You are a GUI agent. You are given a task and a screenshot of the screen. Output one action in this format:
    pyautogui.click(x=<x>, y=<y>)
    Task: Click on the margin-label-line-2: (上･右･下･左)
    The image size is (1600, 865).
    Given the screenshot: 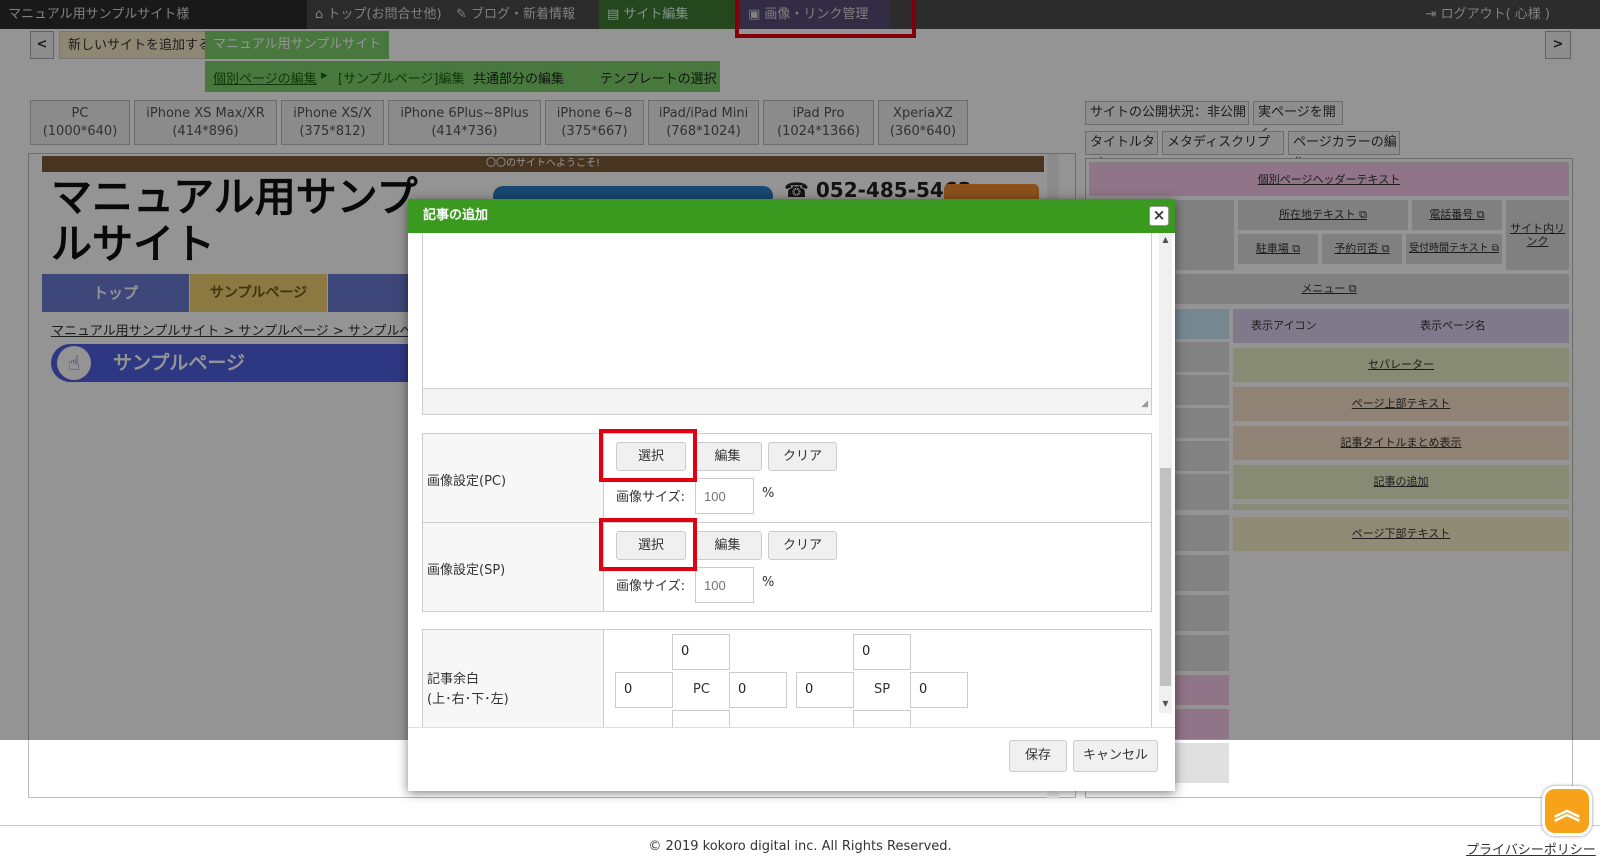 What is the action you would take?
    pyautogui.click(x=468, y=699)
    